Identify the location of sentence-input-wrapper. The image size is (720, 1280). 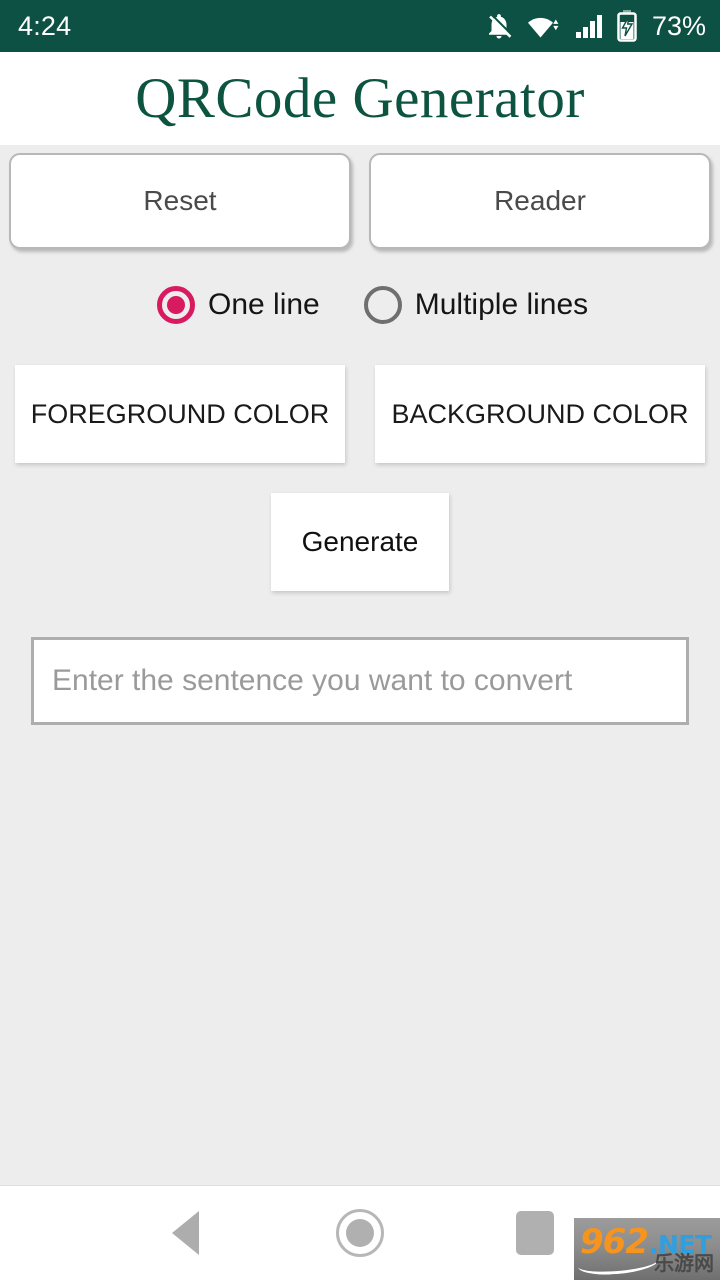
(360, 681).